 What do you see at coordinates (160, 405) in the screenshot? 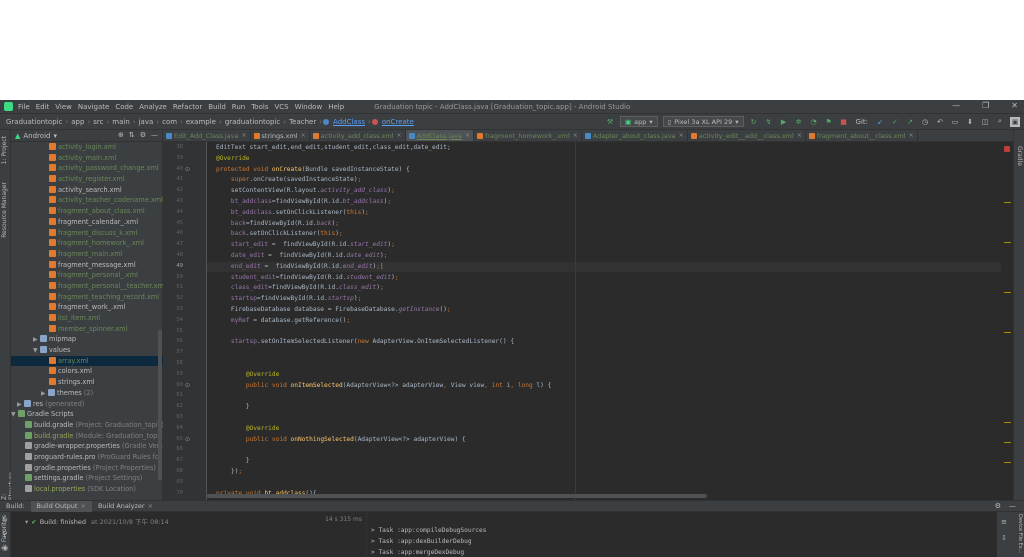
I see `project-scrollbar` at bounding box center [160, 405].